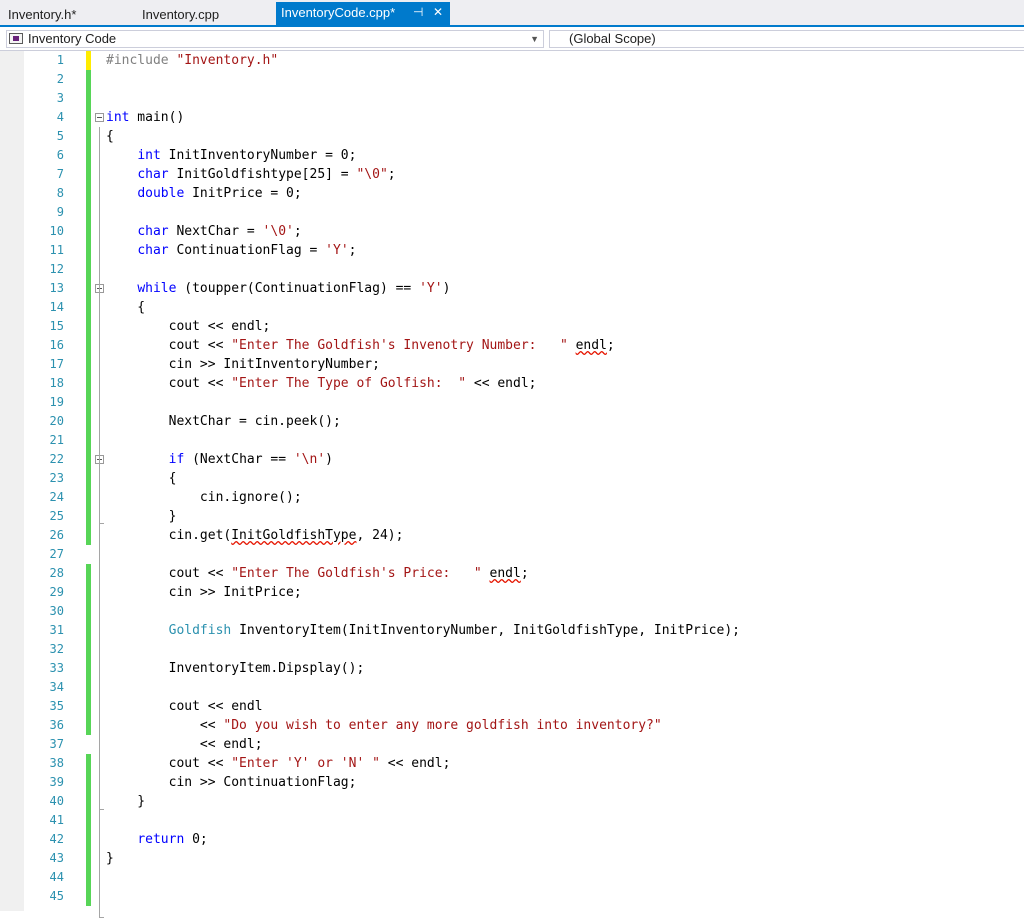  I want to click on code-token: main(), so click(157, 117).